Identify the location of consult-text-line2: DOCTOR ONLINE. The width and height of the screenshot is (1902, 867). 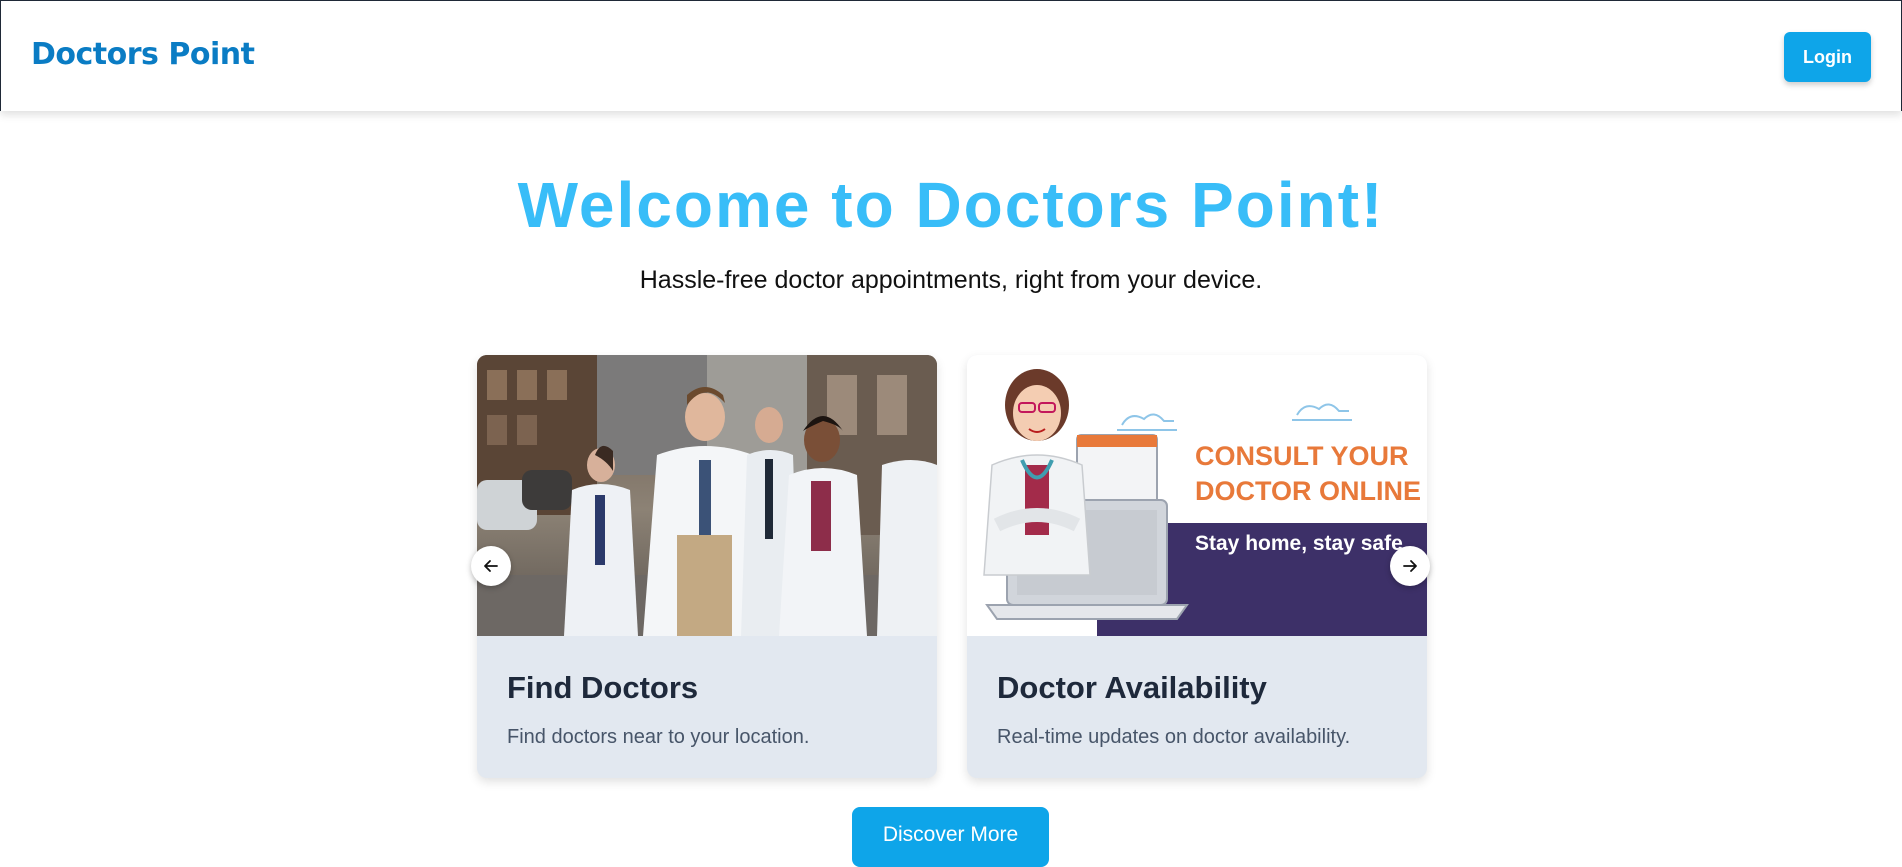
(1308, 491).